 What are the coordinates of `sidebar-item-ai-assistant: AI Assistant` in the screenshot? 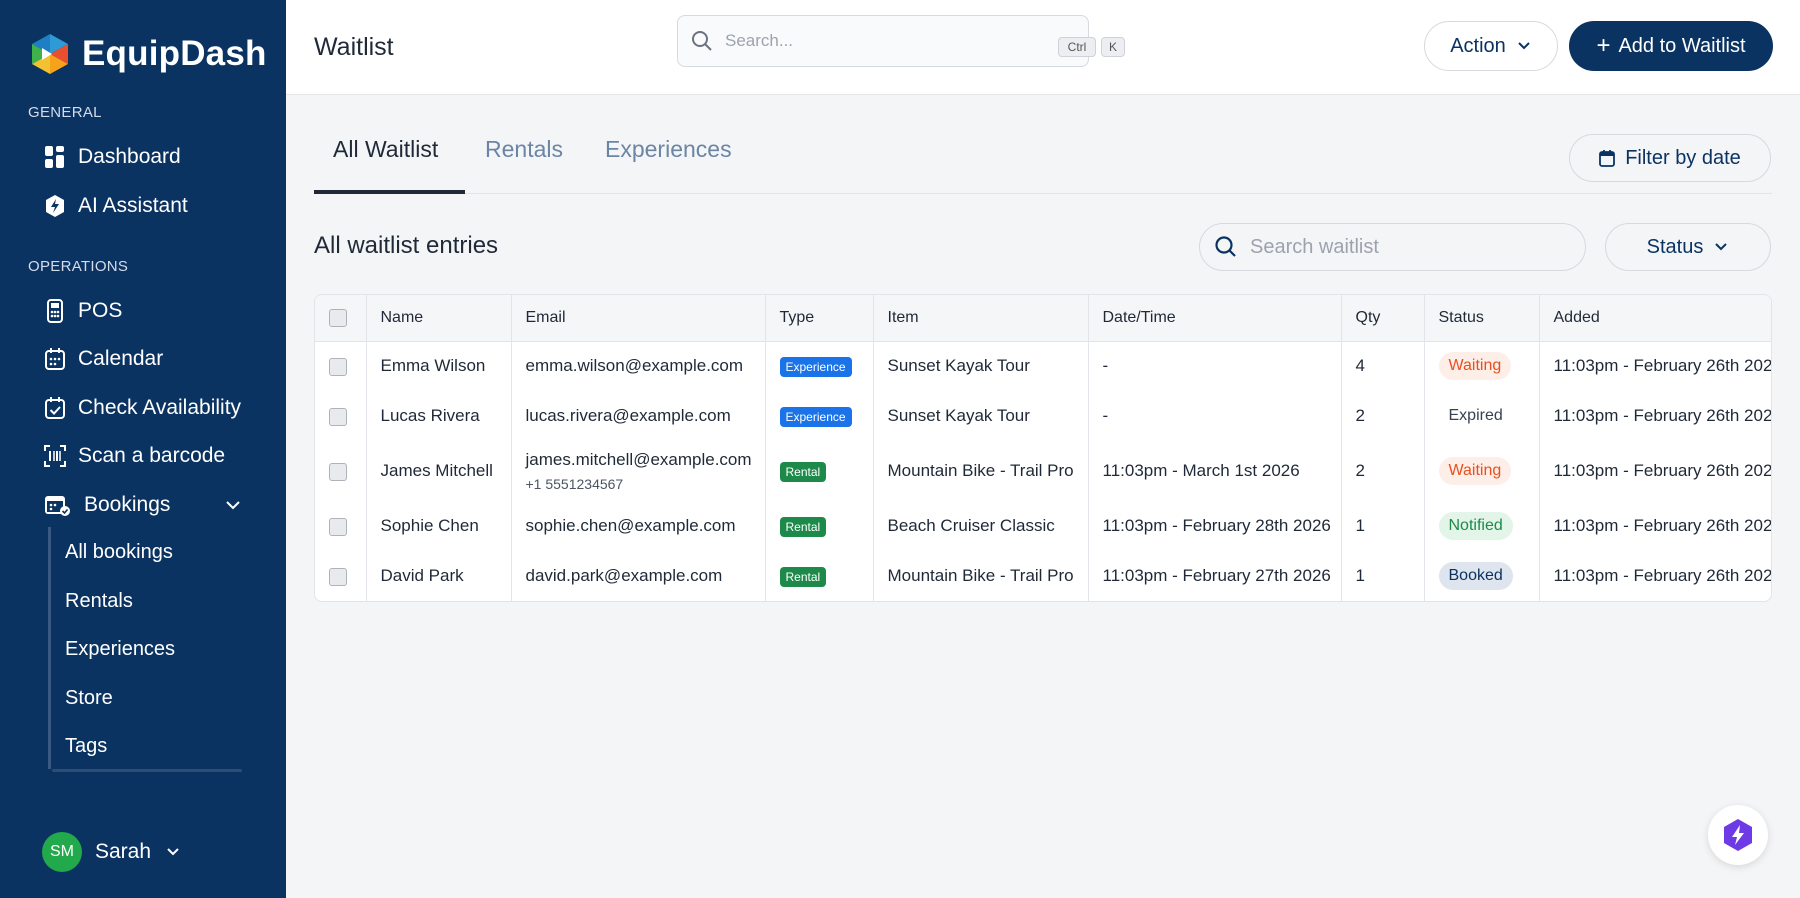 It's located at (116, 206).